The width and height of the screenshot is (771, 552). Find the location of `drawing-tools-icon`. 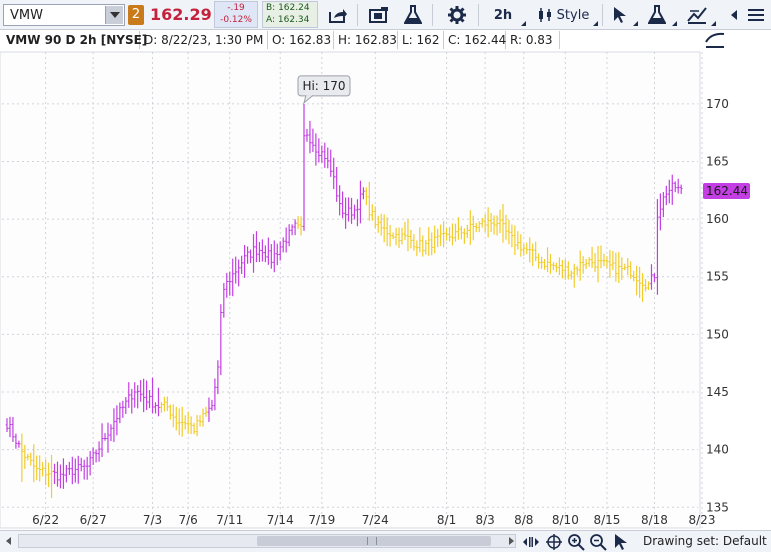

drawing-tools-icon is located at coordinates (697, 15).